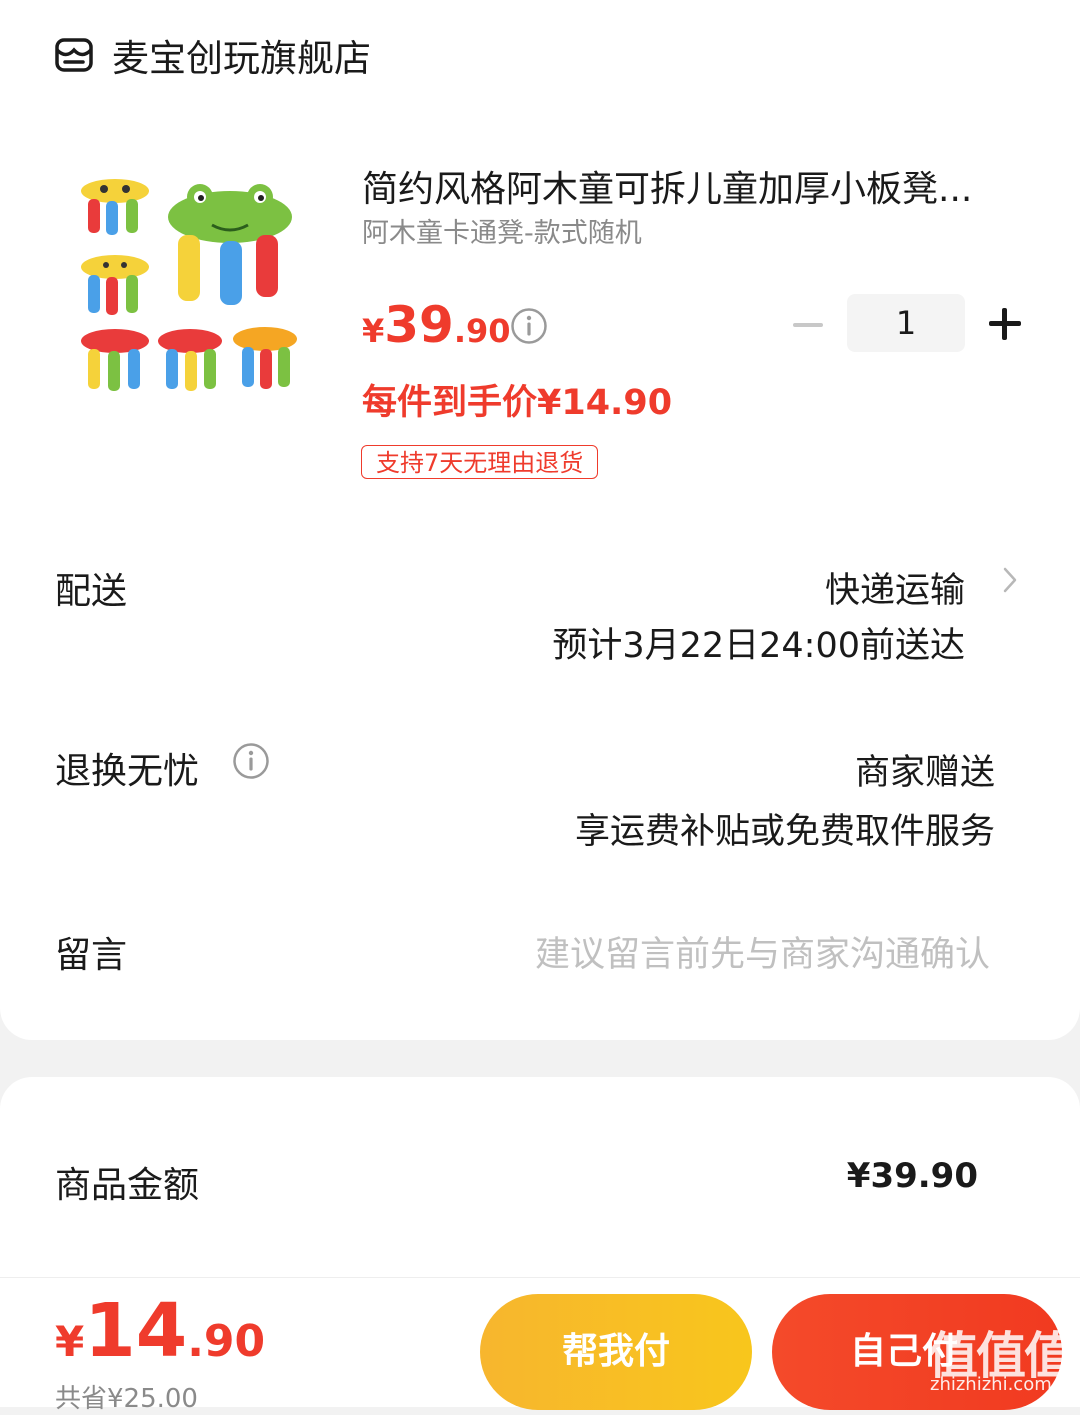  What do you see at coordinates (241, 58) in the screenshot?
I see `store-name: 麦宝创玩旗舰店` at bounding box center [241, 58].